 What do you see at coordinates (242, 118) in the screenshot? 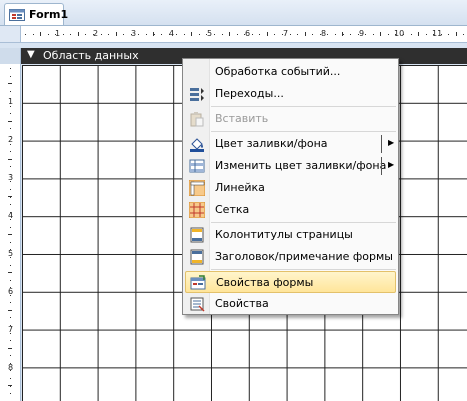
I see `menu-item-label: Вставить` at bounding box center [242, 118].